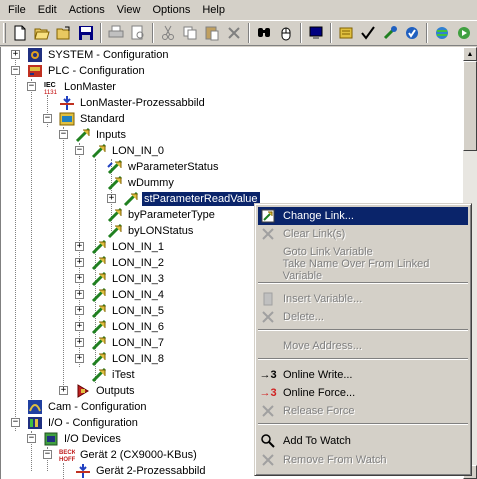 This screenshot has height=479, width=477. Describe the element at coordinates (79, 71) in the screenshot. I see `tree-node-plc: − PLC - Configuration` at that location.